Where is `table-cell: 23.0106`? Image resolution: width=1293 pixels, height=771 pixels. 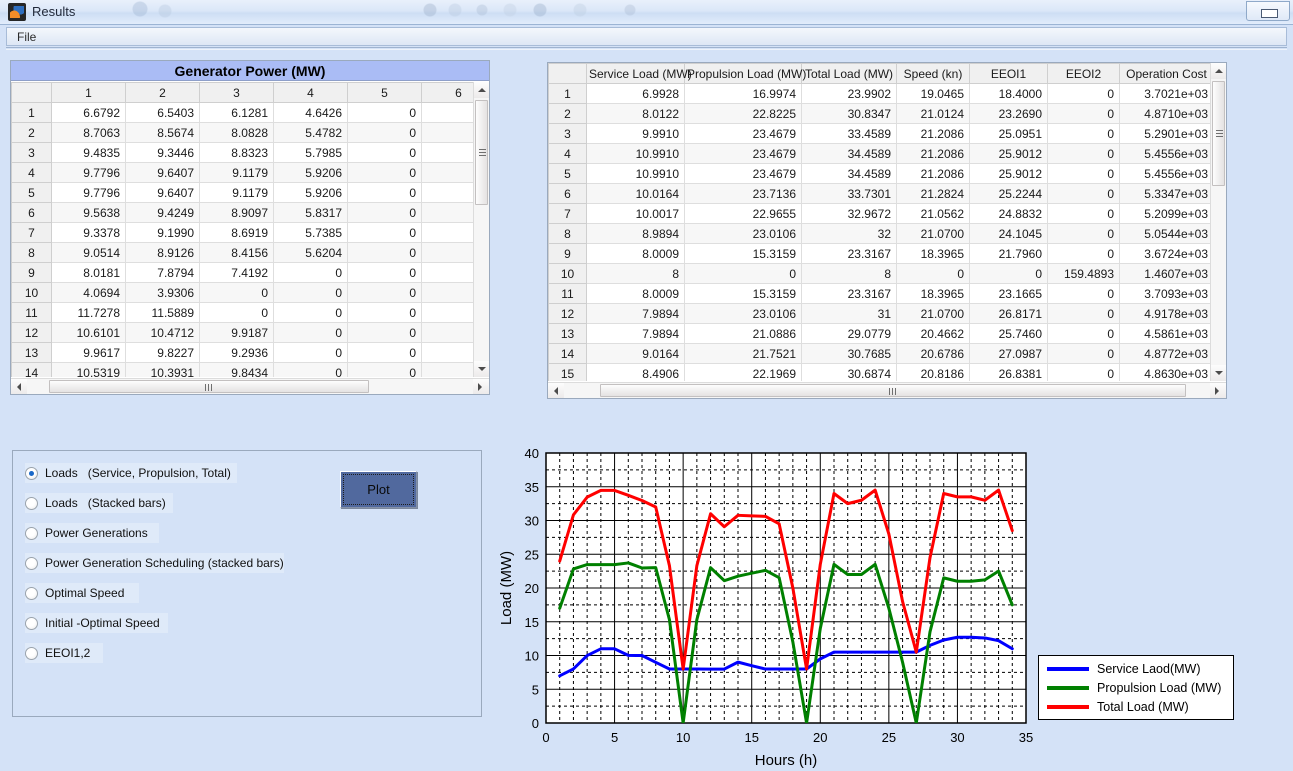 table-cell: 23.0106 is located at coordinates (743, 313).